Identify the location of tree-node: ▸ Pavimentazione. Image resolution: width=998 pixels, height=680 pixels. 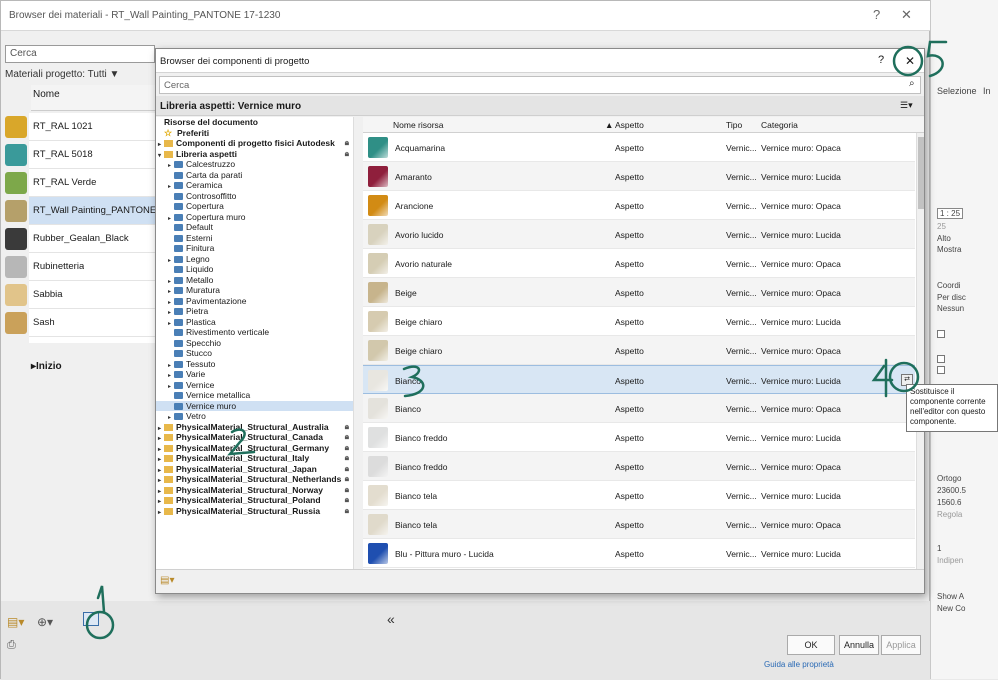
(258, 301).